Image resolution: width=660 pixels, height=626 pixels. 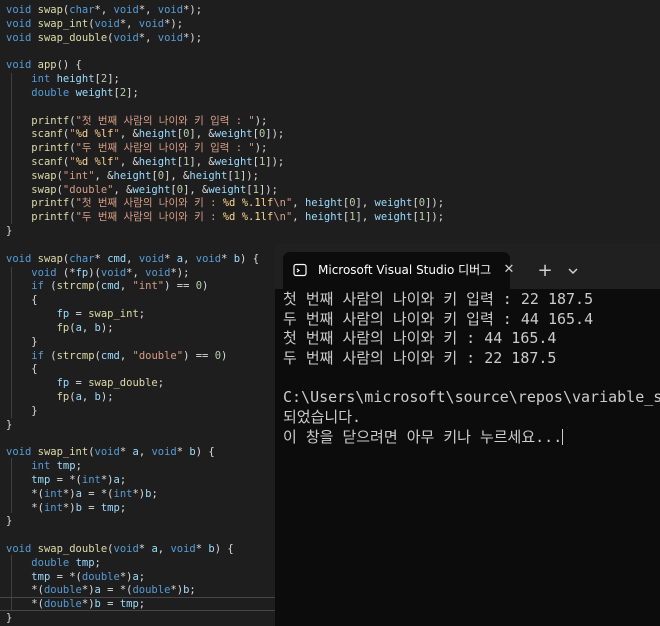 What do you see at coordinates (405, 270) in the screenshot?
I see `tab-title: Microsoft Visual Studio 디버그` at bounding box center [405, 270].